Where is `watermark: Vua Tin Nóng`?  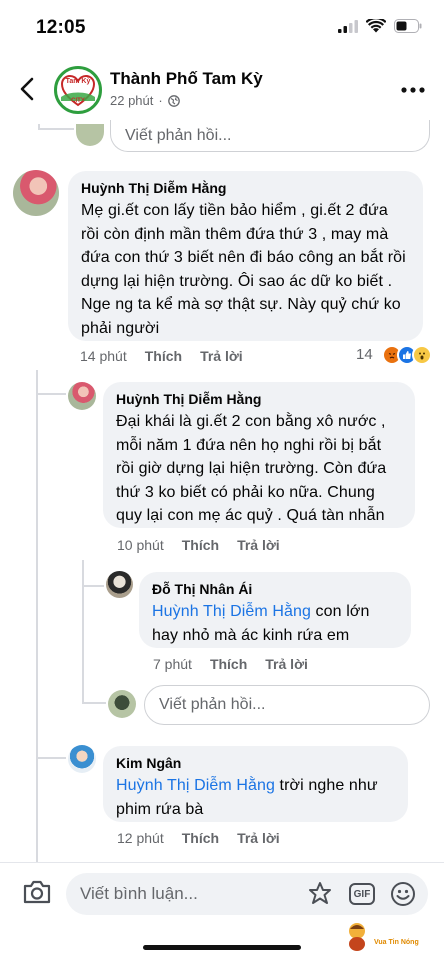
watermark: Vua Tin Nóng is located at coordinates (394, 939).